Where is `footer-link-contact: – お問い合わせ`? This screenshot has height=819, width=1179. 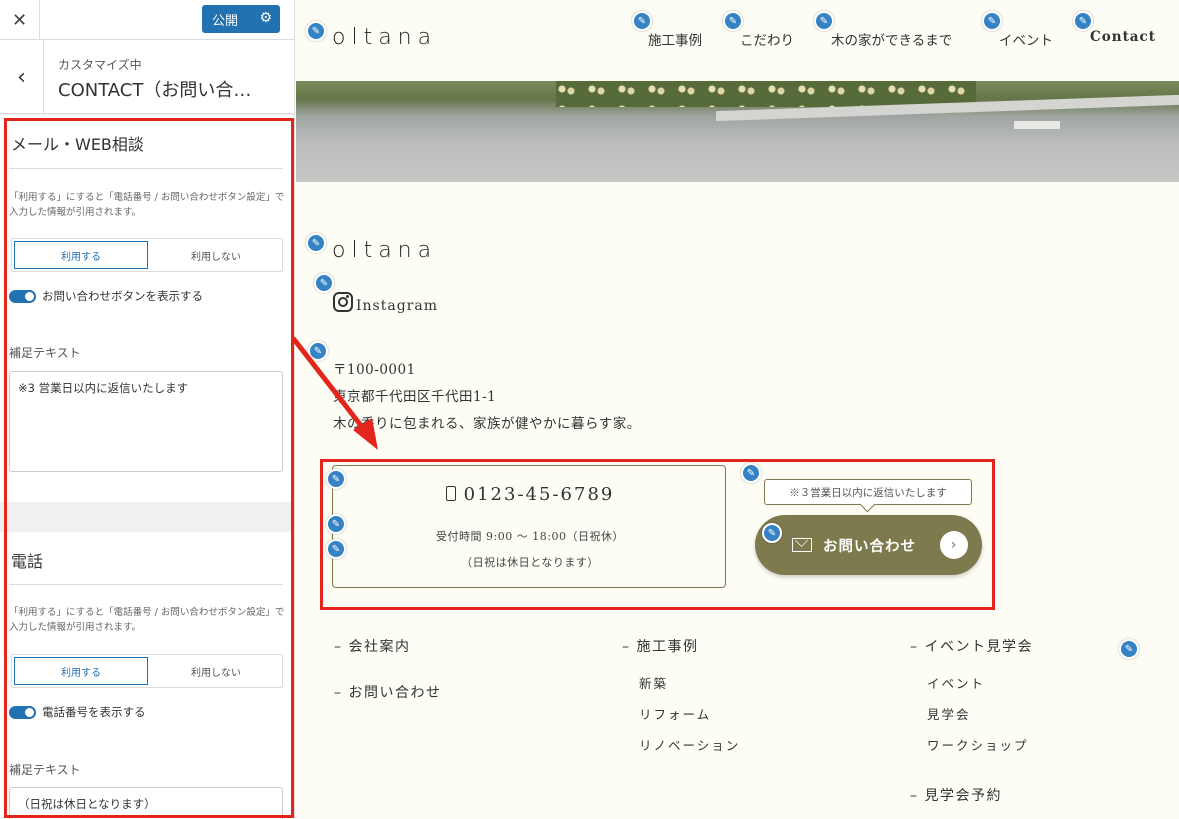 footer-link-contact: – お問い合わせ is located at coordinates (387, 692).